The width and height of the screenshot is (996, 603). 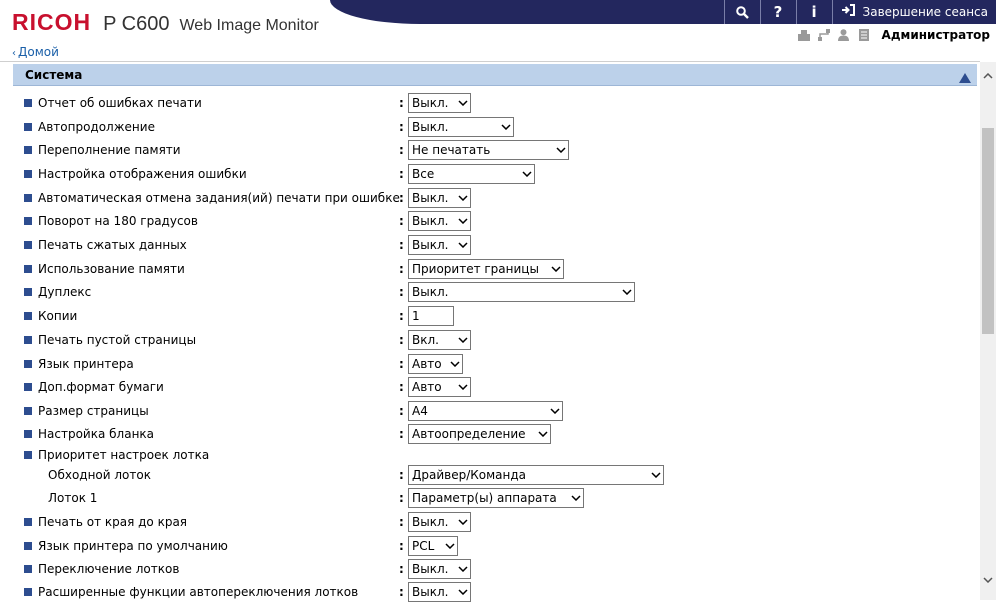 I want to click on setting-label: Поворот на 180 градусов, so click(x=118, y=221).